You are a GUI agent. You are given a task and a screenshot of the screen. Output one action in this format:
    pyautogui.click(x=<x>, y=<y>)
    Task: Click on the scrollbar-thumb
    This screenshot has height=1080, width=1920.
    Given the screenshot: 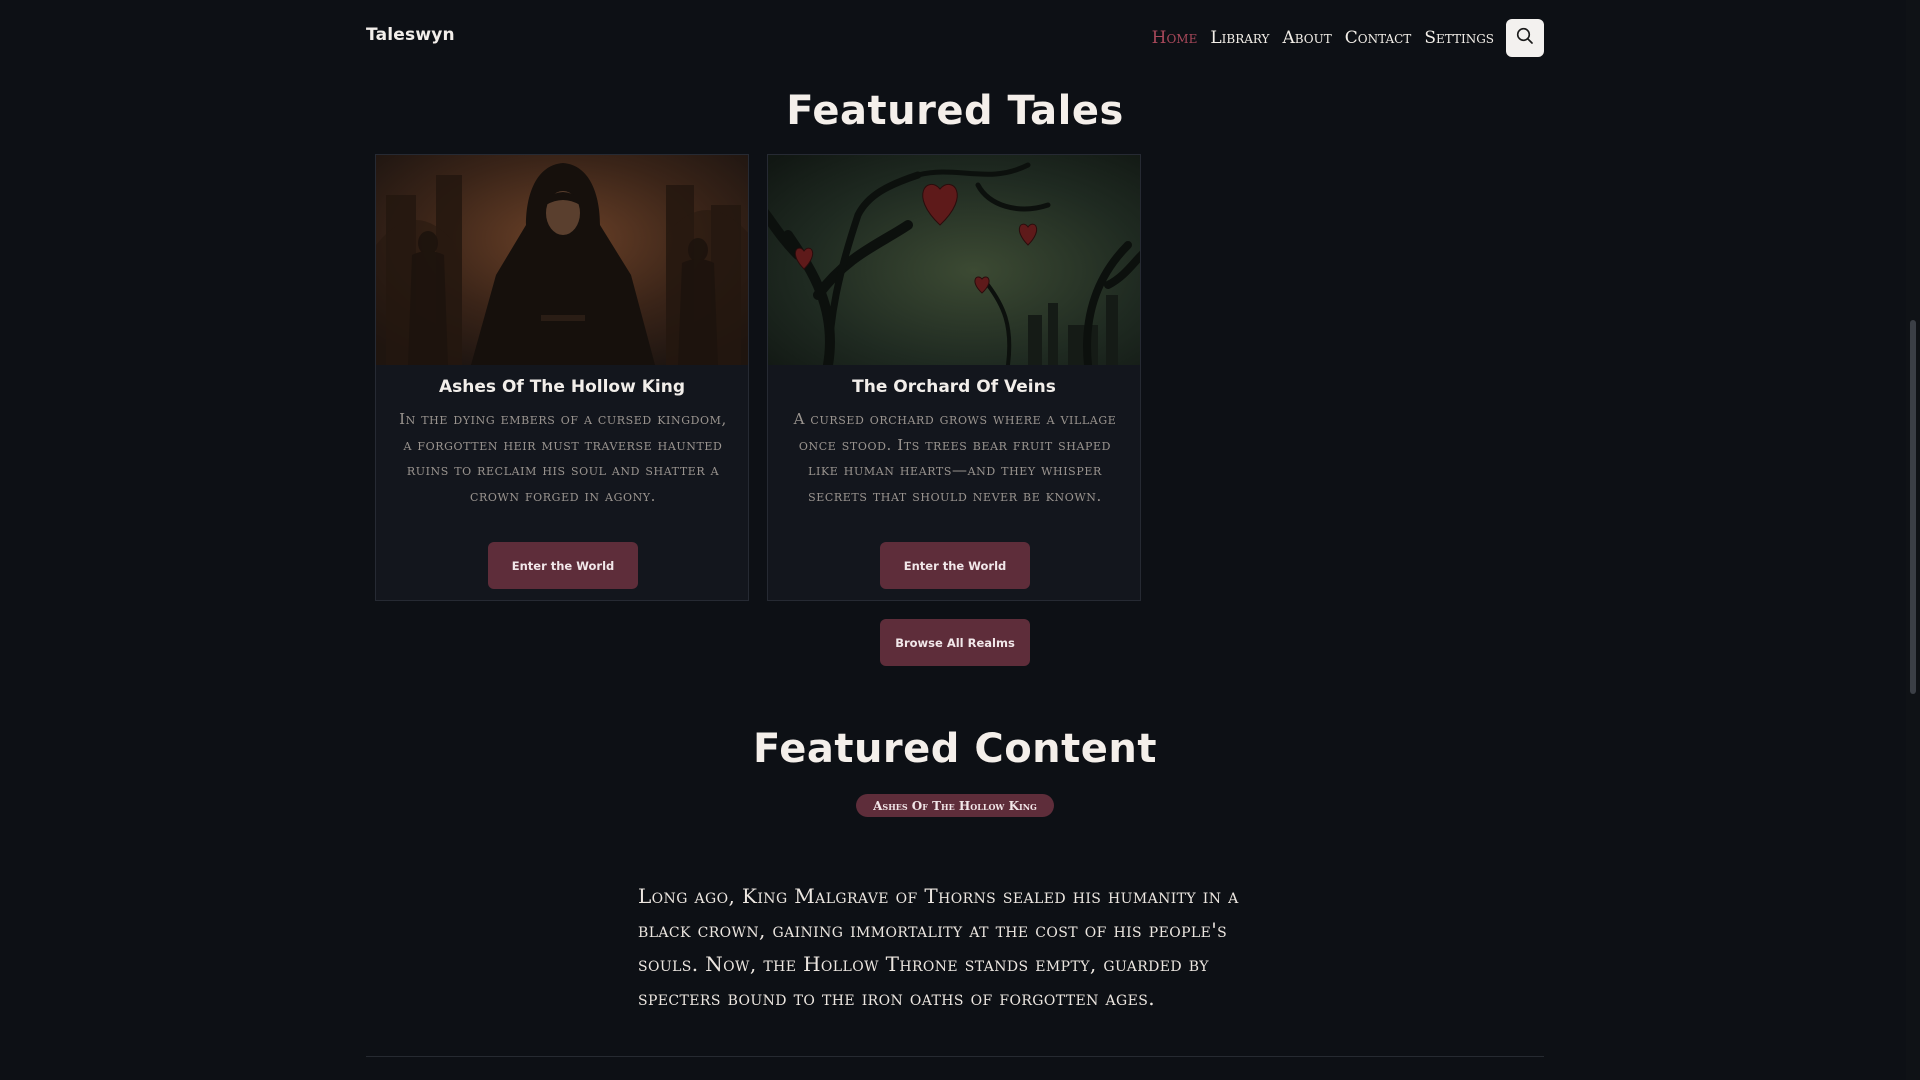 What is the action you would take?
    pyautogui.click(x=1913, y=507)
    